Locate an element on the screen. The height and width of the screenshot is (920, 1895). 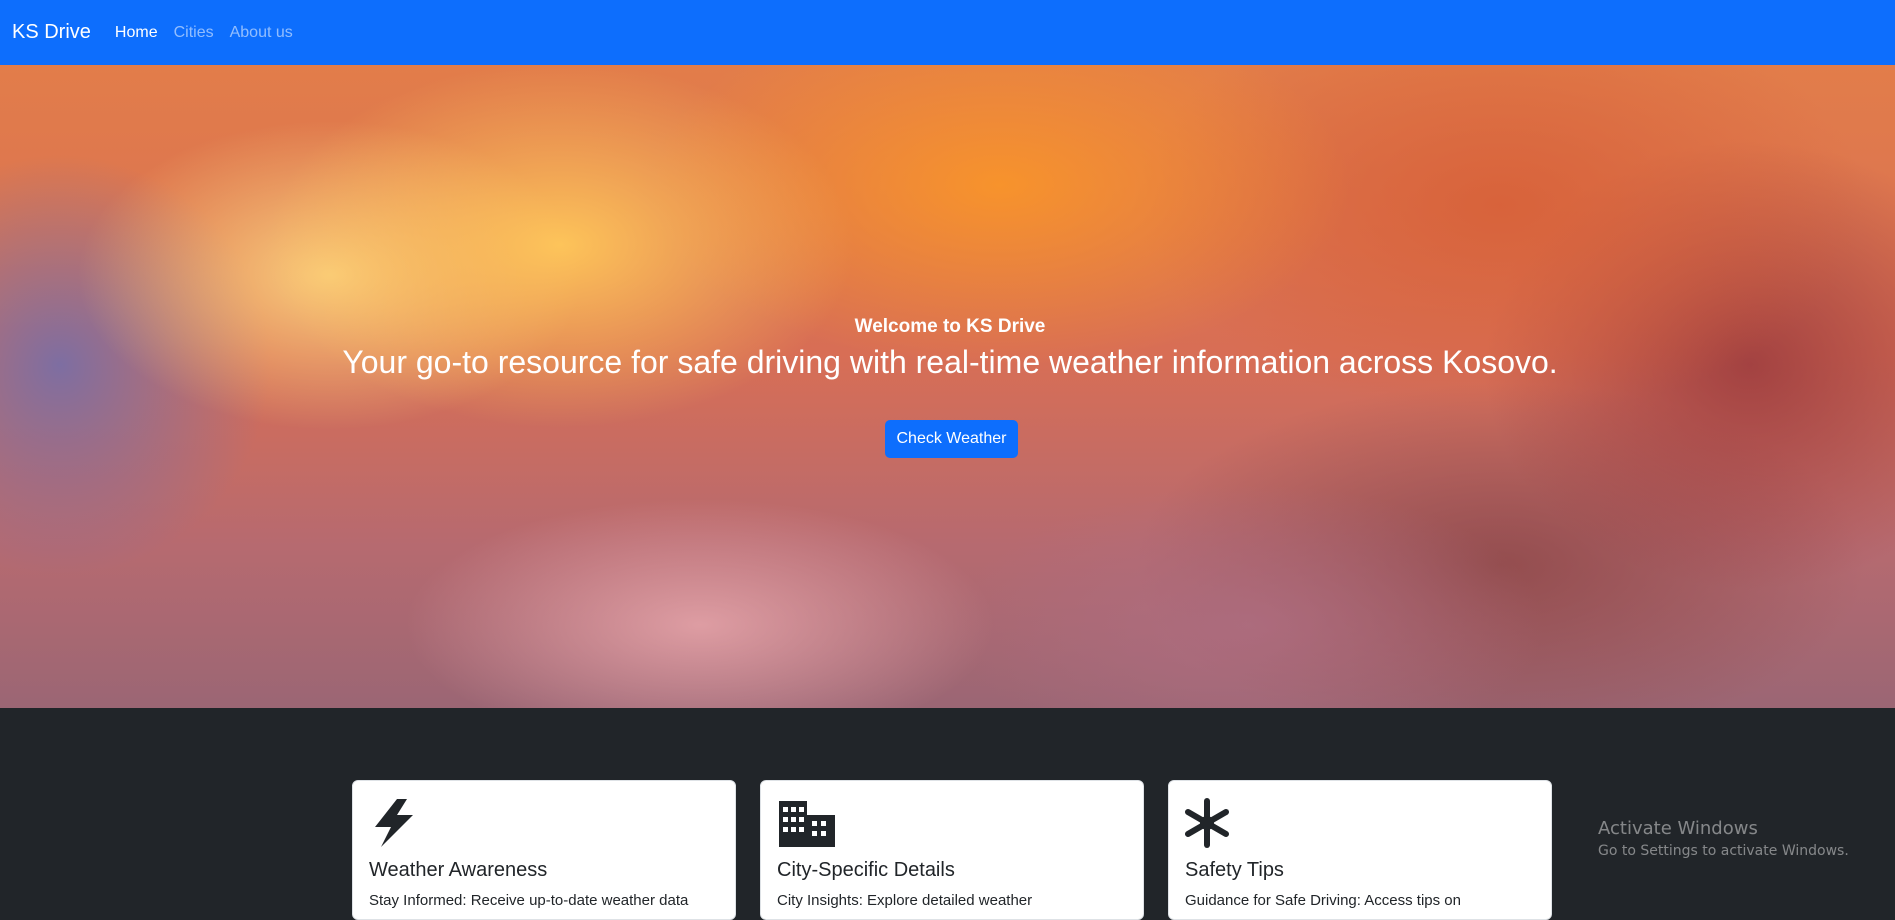
check-weather-button: Check Weather is located at coordinates (951, 439).